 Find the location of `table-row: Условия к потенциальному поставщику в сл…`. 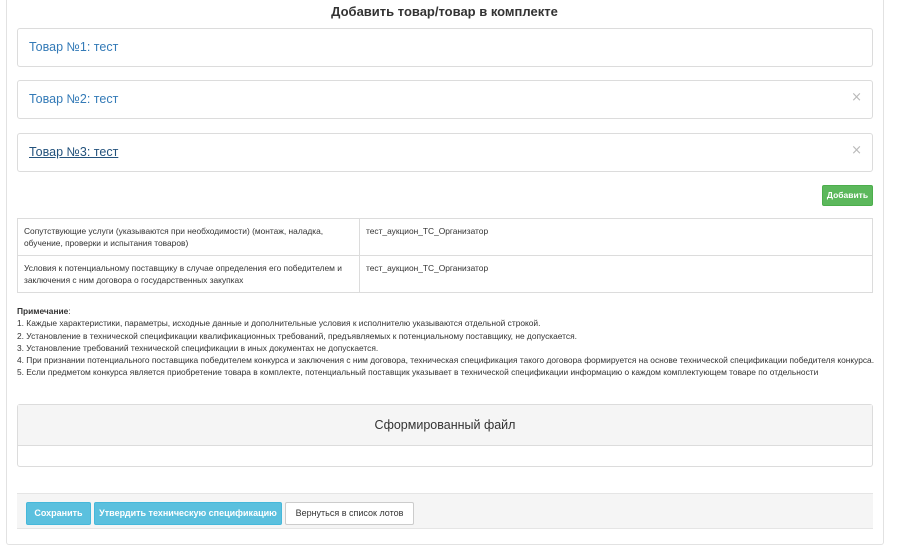

table-row: Условия к потенциальному поставщику в сл… is located at coordinates (445, 274).